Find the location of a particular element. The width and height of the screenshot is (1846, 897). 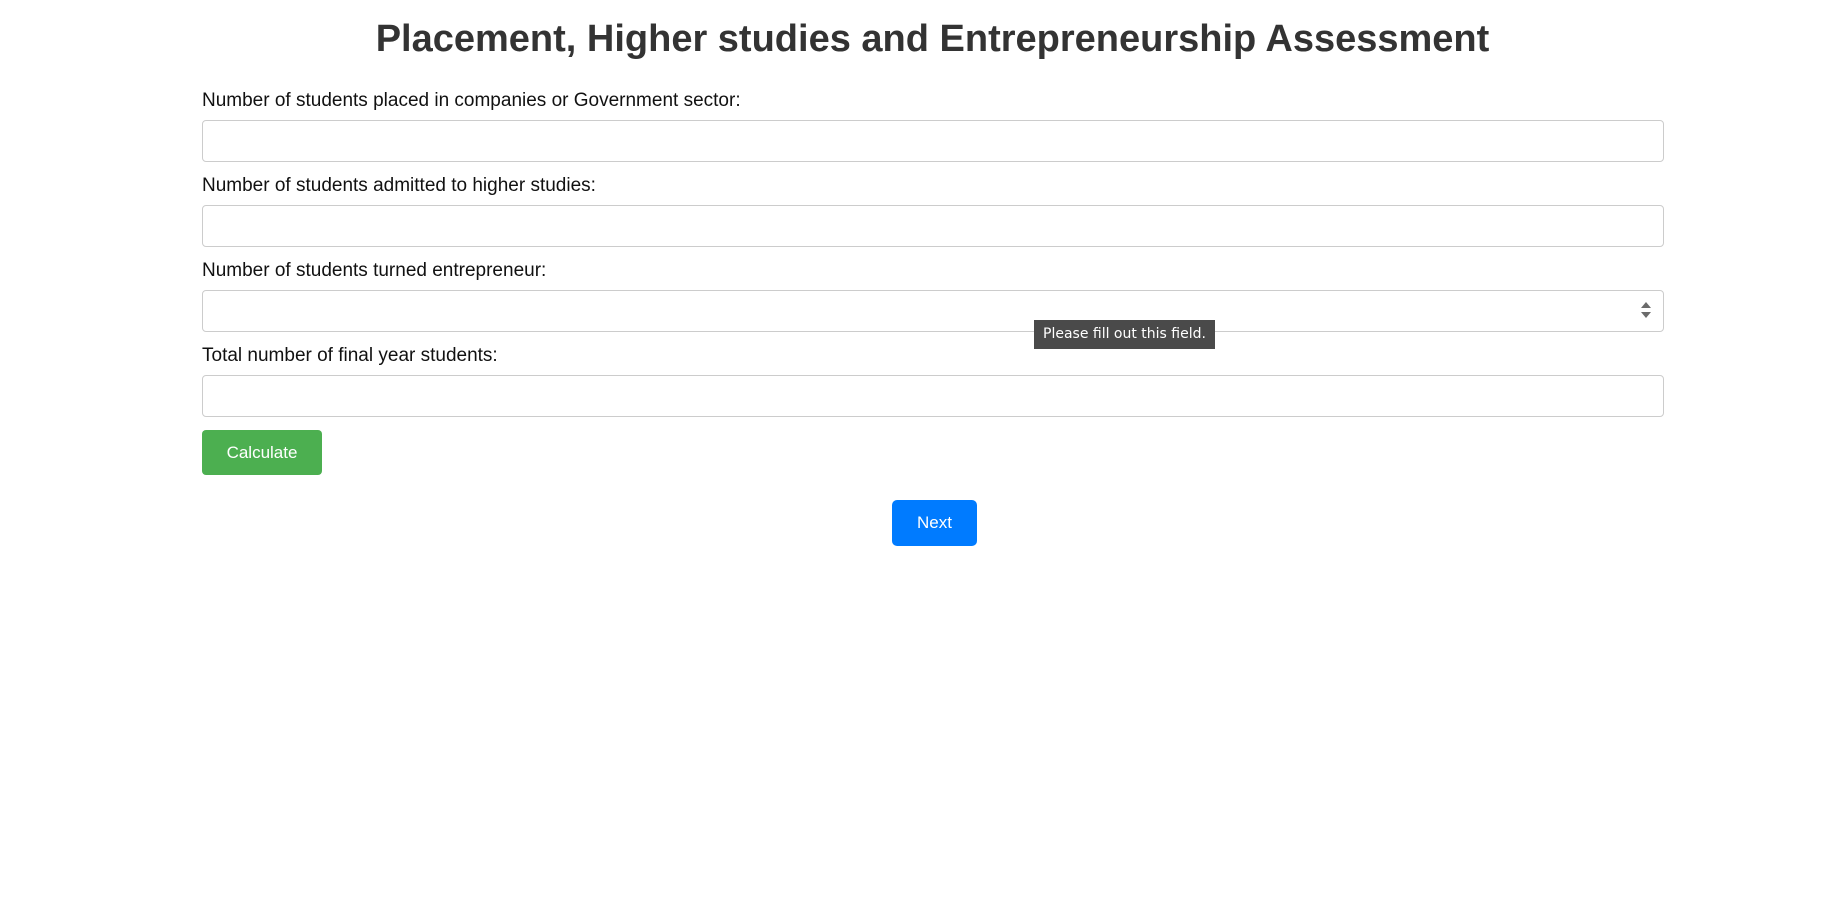

entrepreneur-input is located at coordinates (933, 311).